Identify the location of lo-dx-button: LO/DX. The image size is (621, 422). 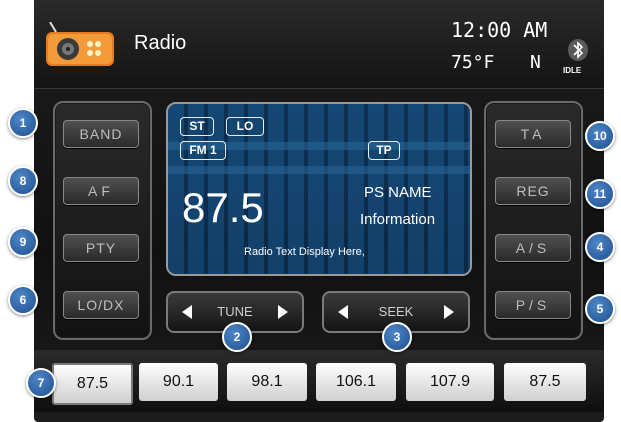
(101, 305).